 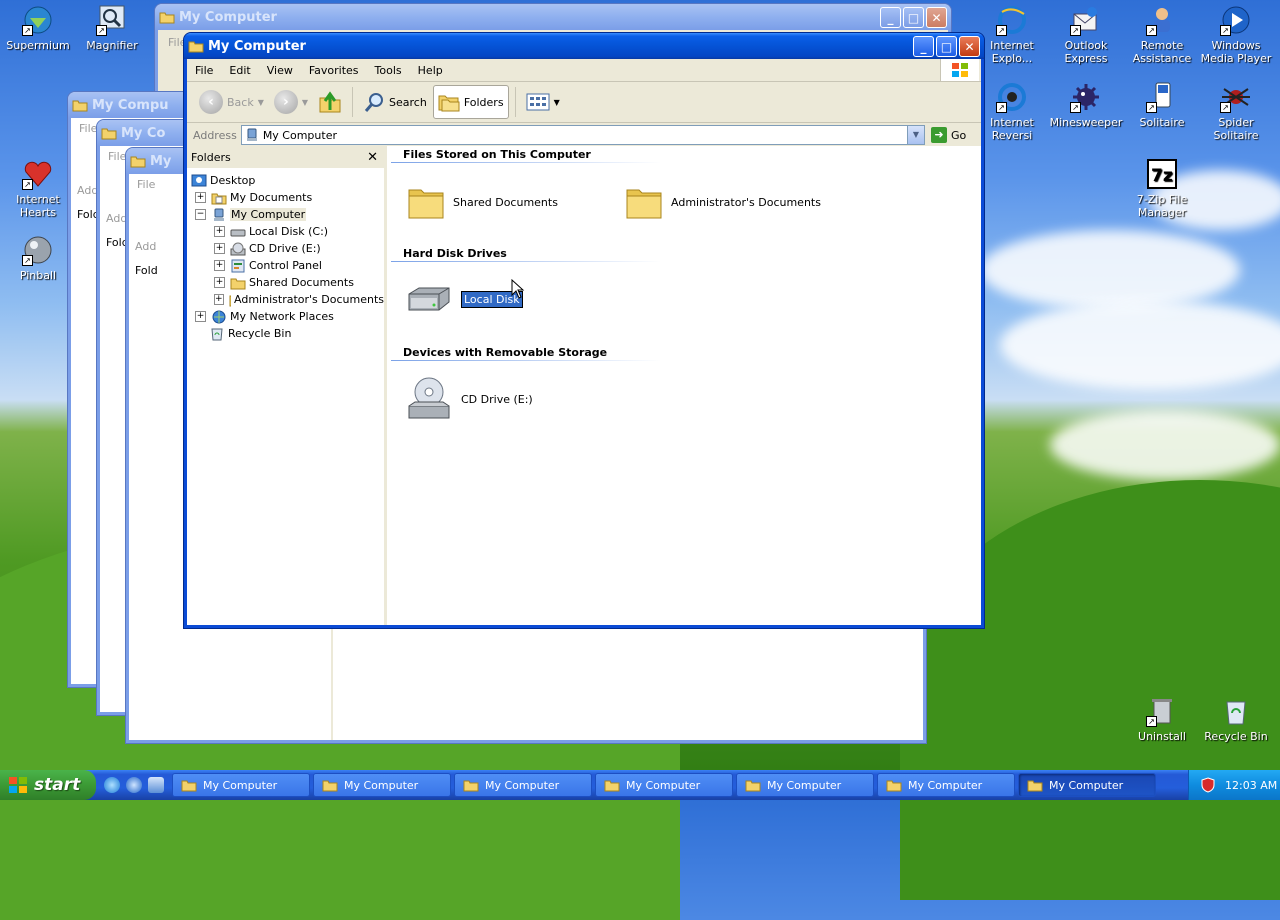 I want to click on desktop-icon-spider-solitaire: ↗ Spider Solitaire, so click(x=1236, y=111).